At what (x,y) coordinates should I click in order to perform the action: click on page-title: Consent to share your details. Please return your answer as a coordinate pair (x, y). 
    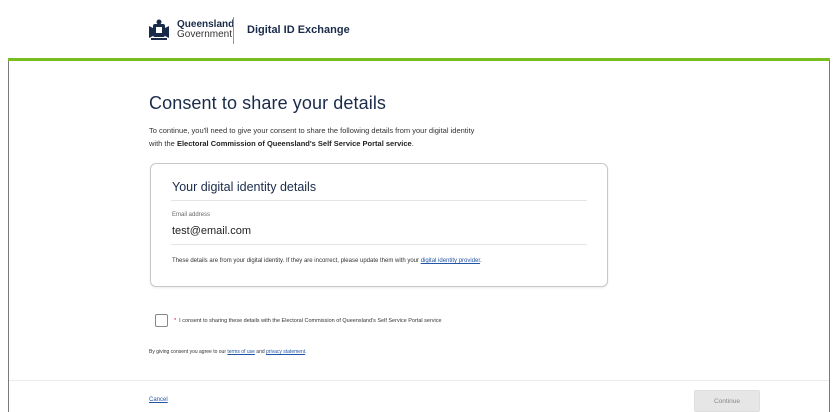
    Looking at the image, I should click on (268, 103).